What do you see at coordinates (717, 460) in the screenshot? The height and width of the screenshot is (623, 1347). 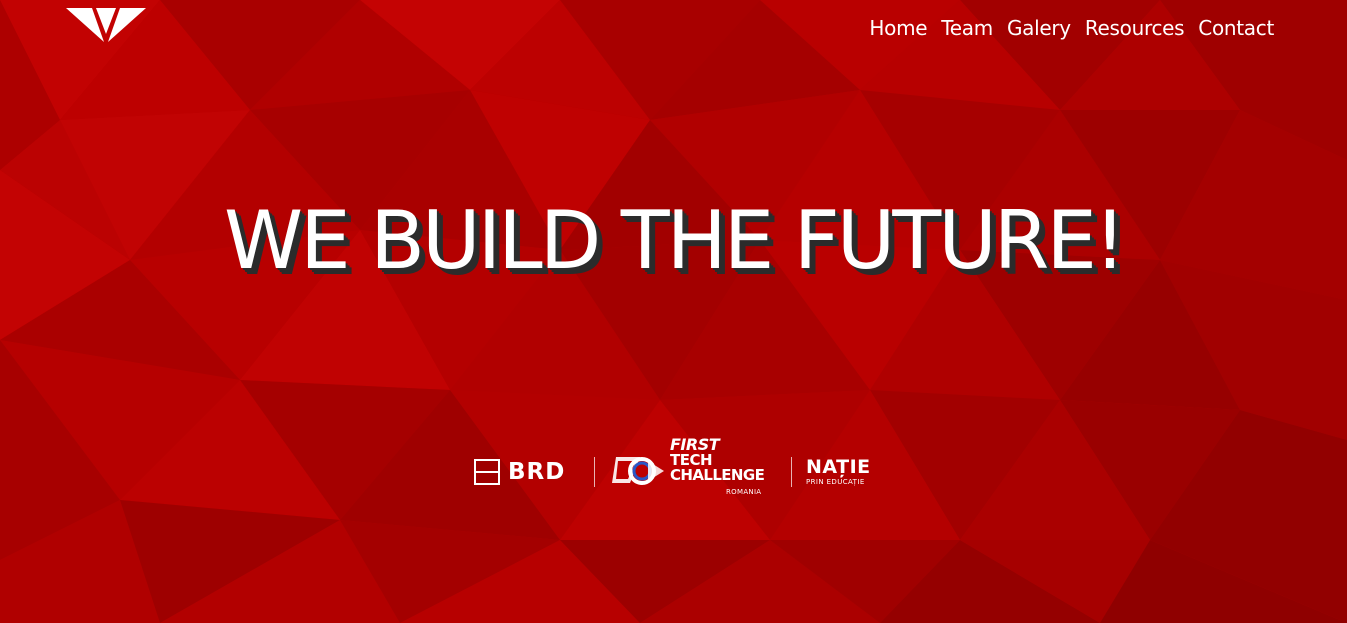 I see `ftc-wordmark: FIRST TECH CHALLENGE` at bounding box center [717, 460].